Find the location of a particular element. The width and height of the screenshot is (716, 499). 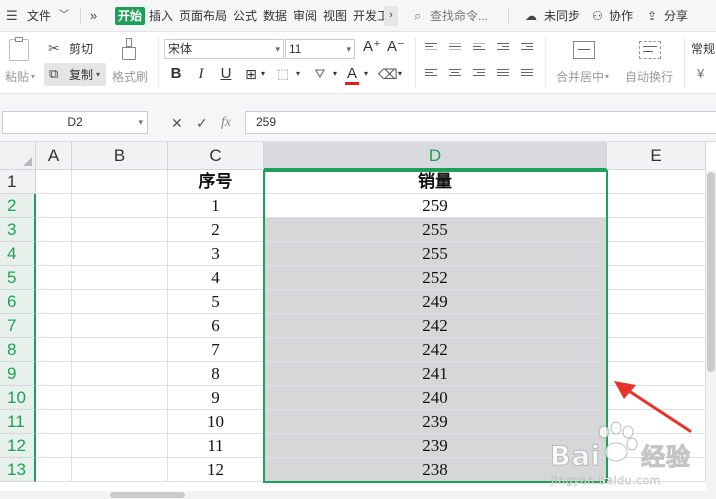

cell-b3 is located at coordinates (120, 230).